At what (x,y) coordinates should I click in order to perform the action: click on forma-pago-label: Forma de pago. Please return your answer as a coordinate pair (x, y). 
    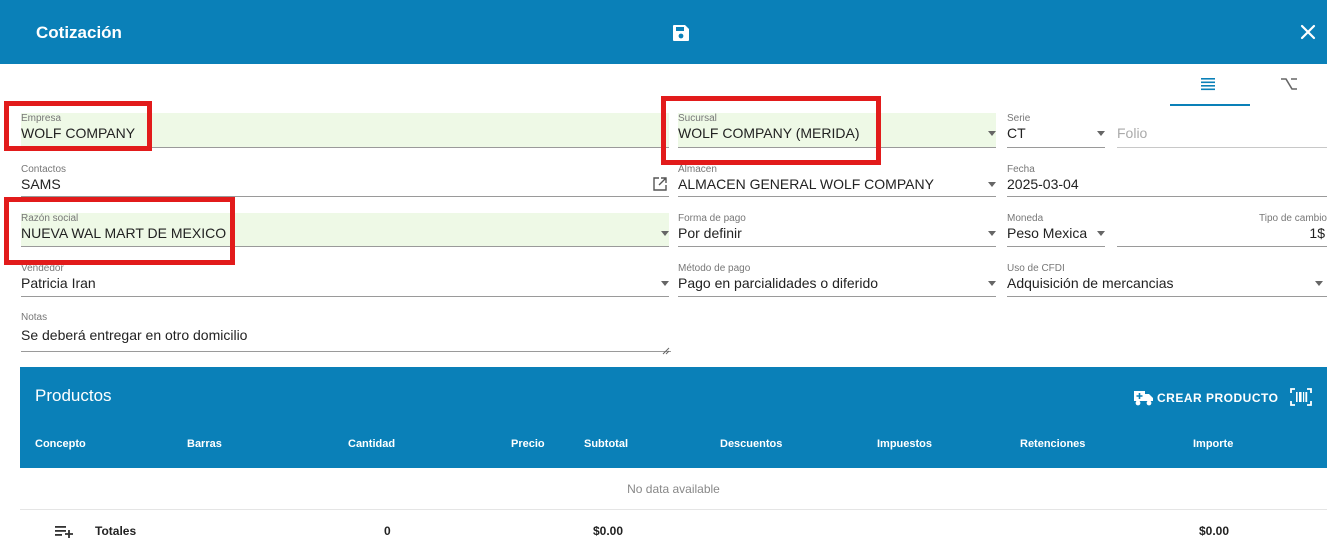
    Looking at the image, I should click on (712, 218).